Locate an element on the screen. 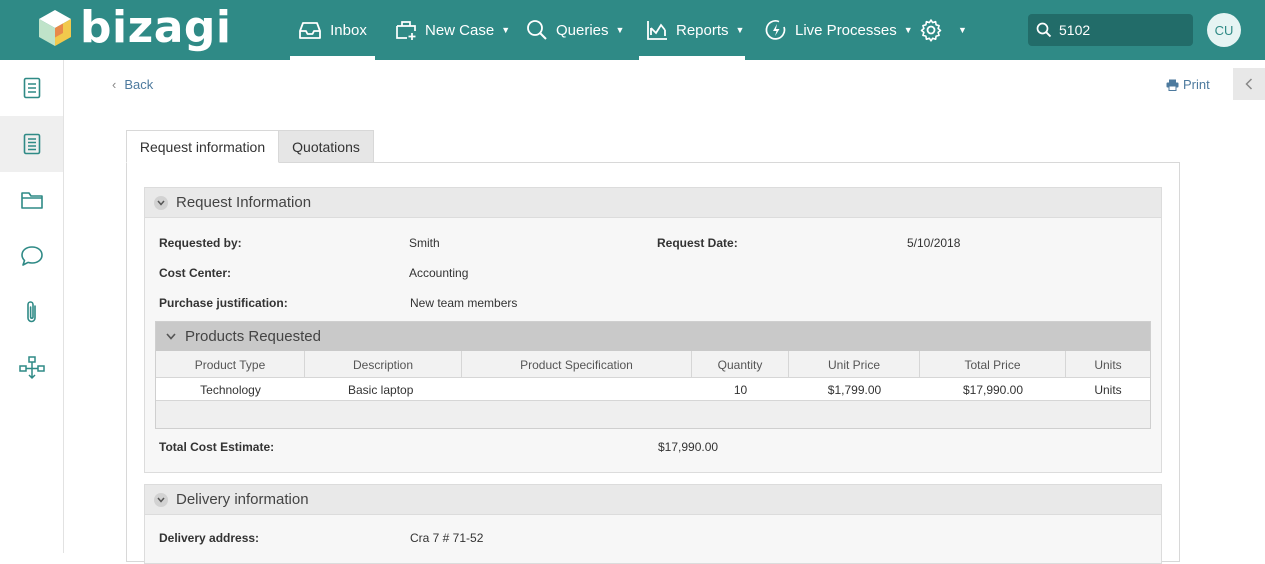 This screenshot has height=564, width=1265. cell-product-type: Technology is located at coordinates (230, 389).